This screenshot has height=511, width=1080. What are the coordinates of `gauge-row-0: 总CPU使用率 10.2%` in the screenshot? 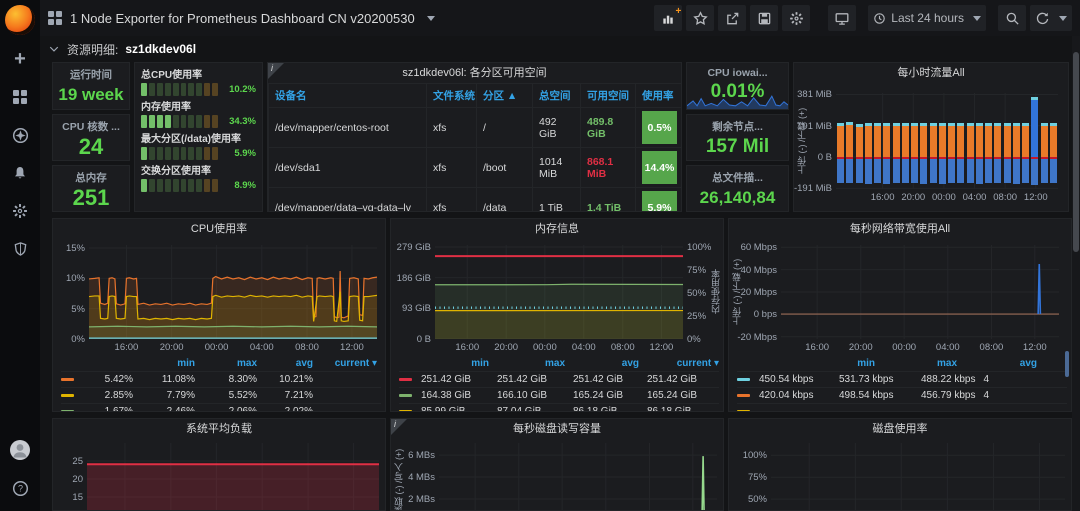 It's located at (198, 81).